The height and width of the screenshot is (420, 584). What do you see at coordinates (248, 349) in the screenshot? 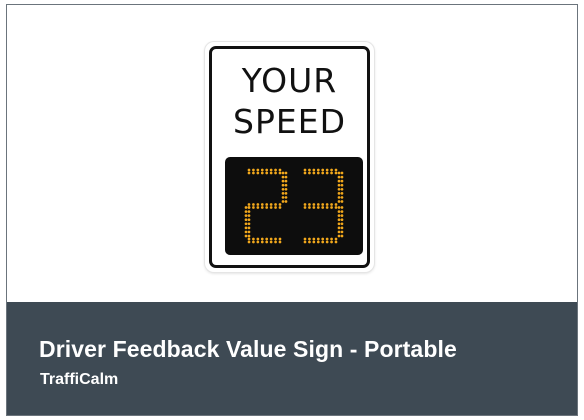
I see `product-title: Driver Feedback Value Sign - Portable` at bounding box center [248, 349].